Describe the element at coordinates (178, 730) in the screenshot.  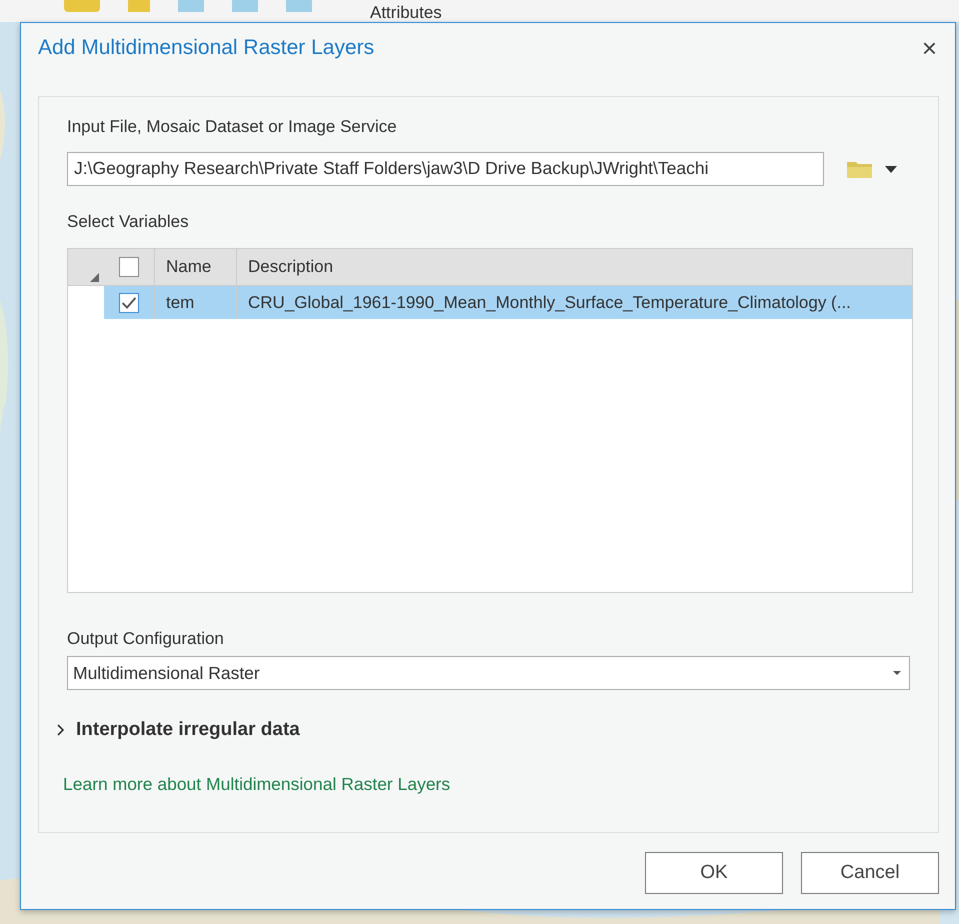
I see `interpolate-expander: Interpolate irregular data` at that location.